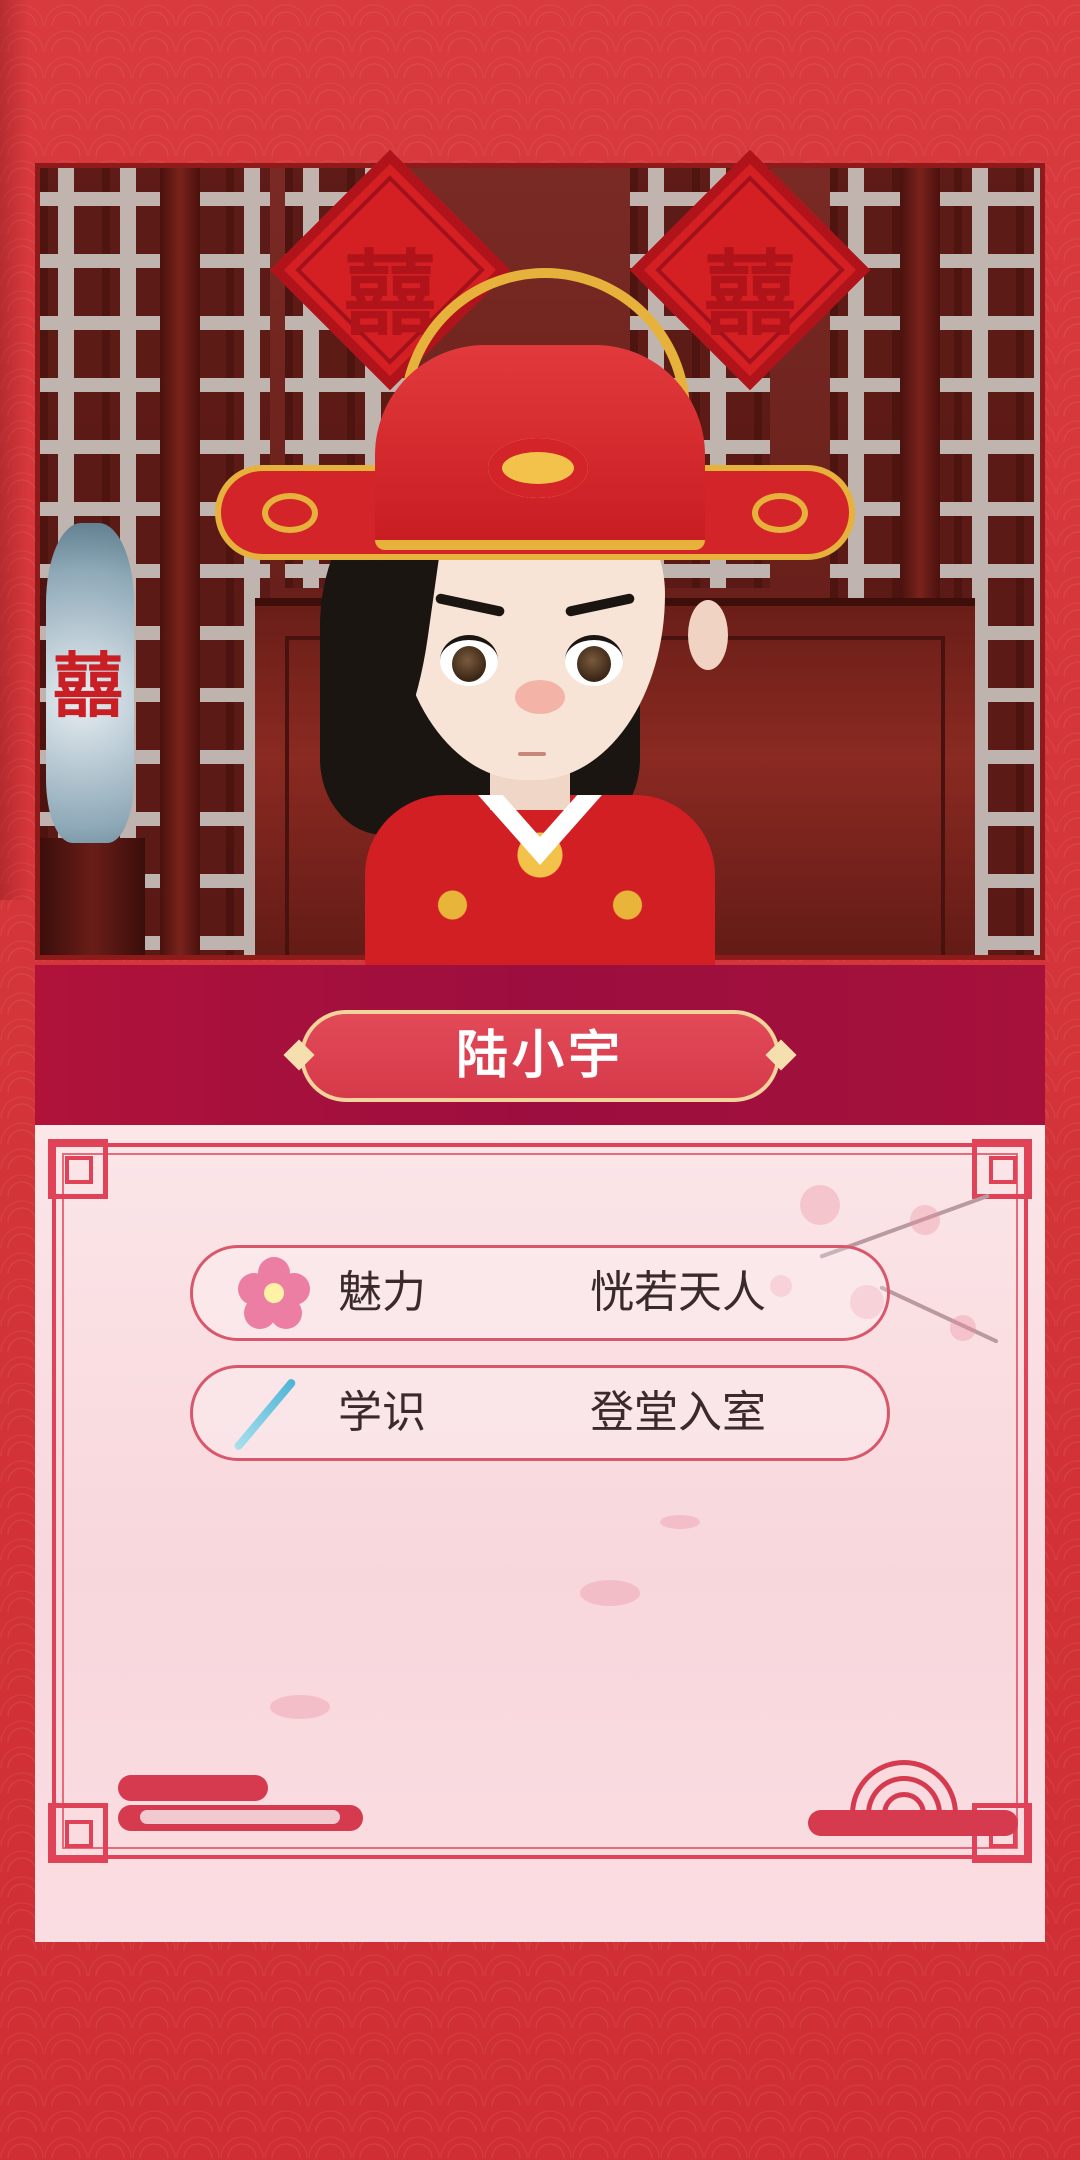 The height and width of the screenshot is (2160, 1080). I want to click on avatar-mouth, so click(532, 754).